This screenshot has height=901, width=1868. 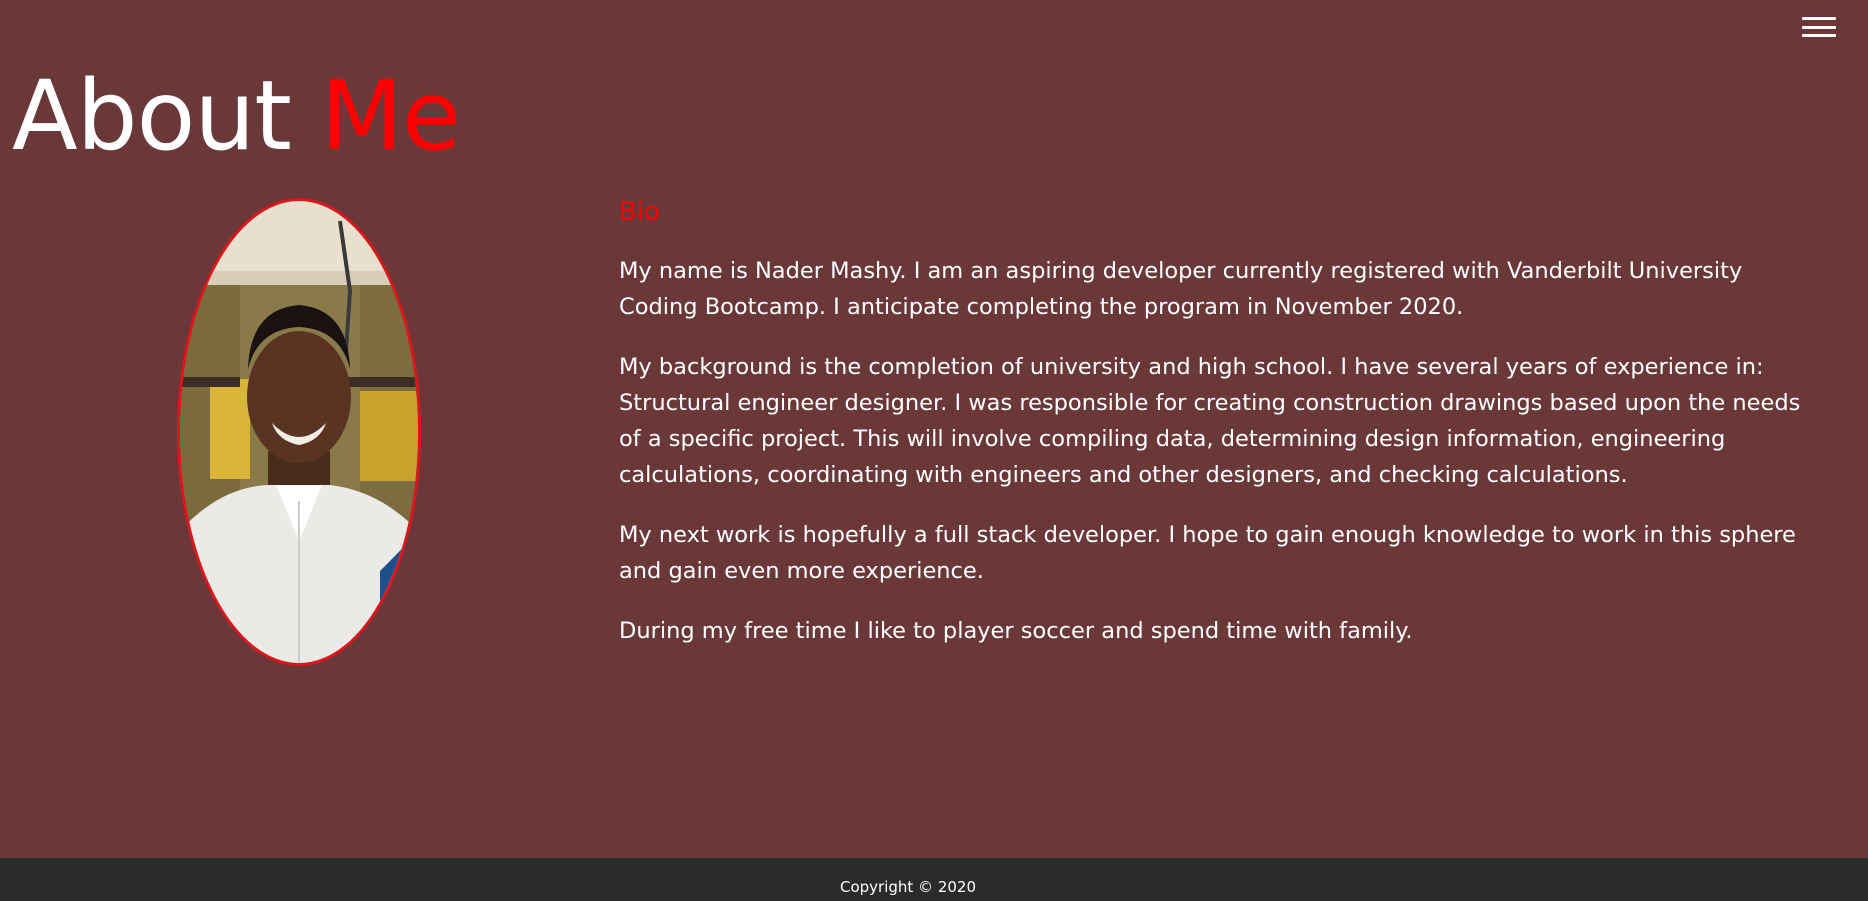 I want to click on profile-photo-image, so click(x=299, y=432).